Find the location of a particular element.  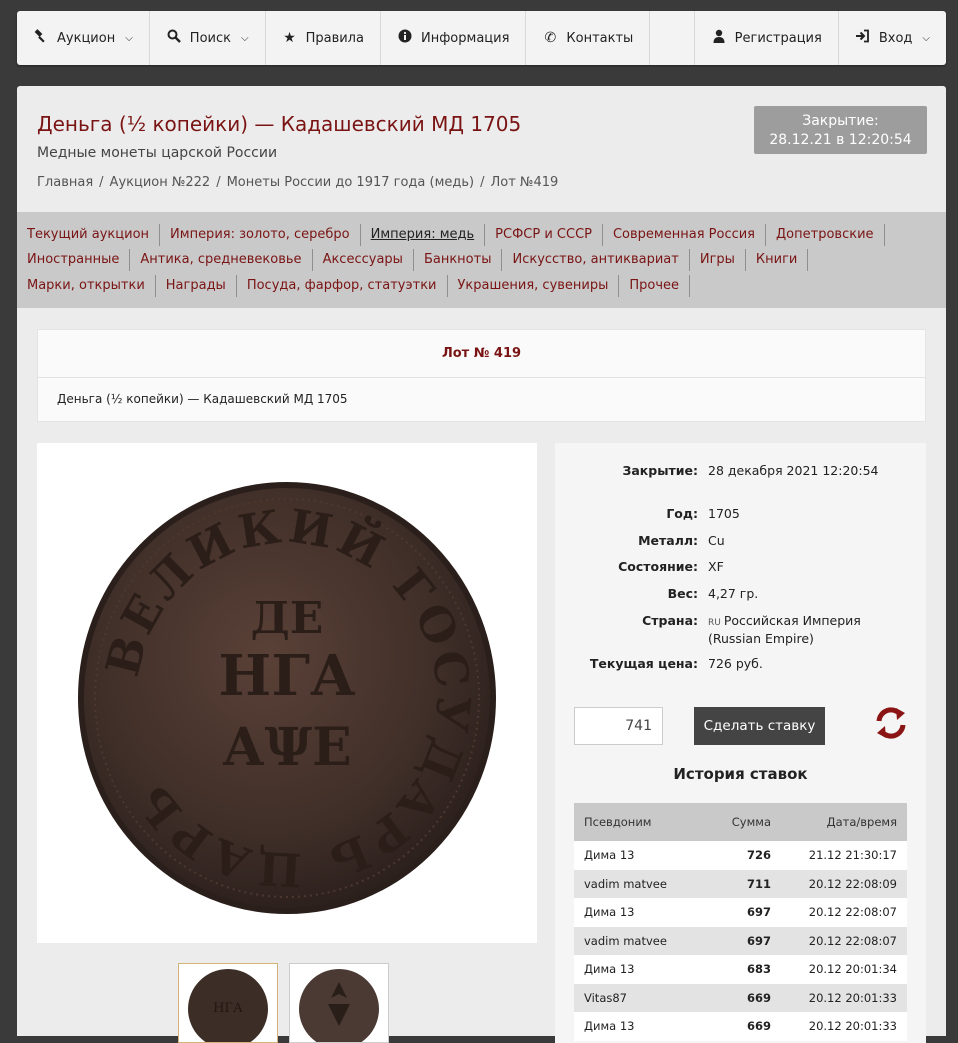

lot-description: Деньга (½ копейки) — Кадашевский МД 1705 is located at coordinates (202, 399).